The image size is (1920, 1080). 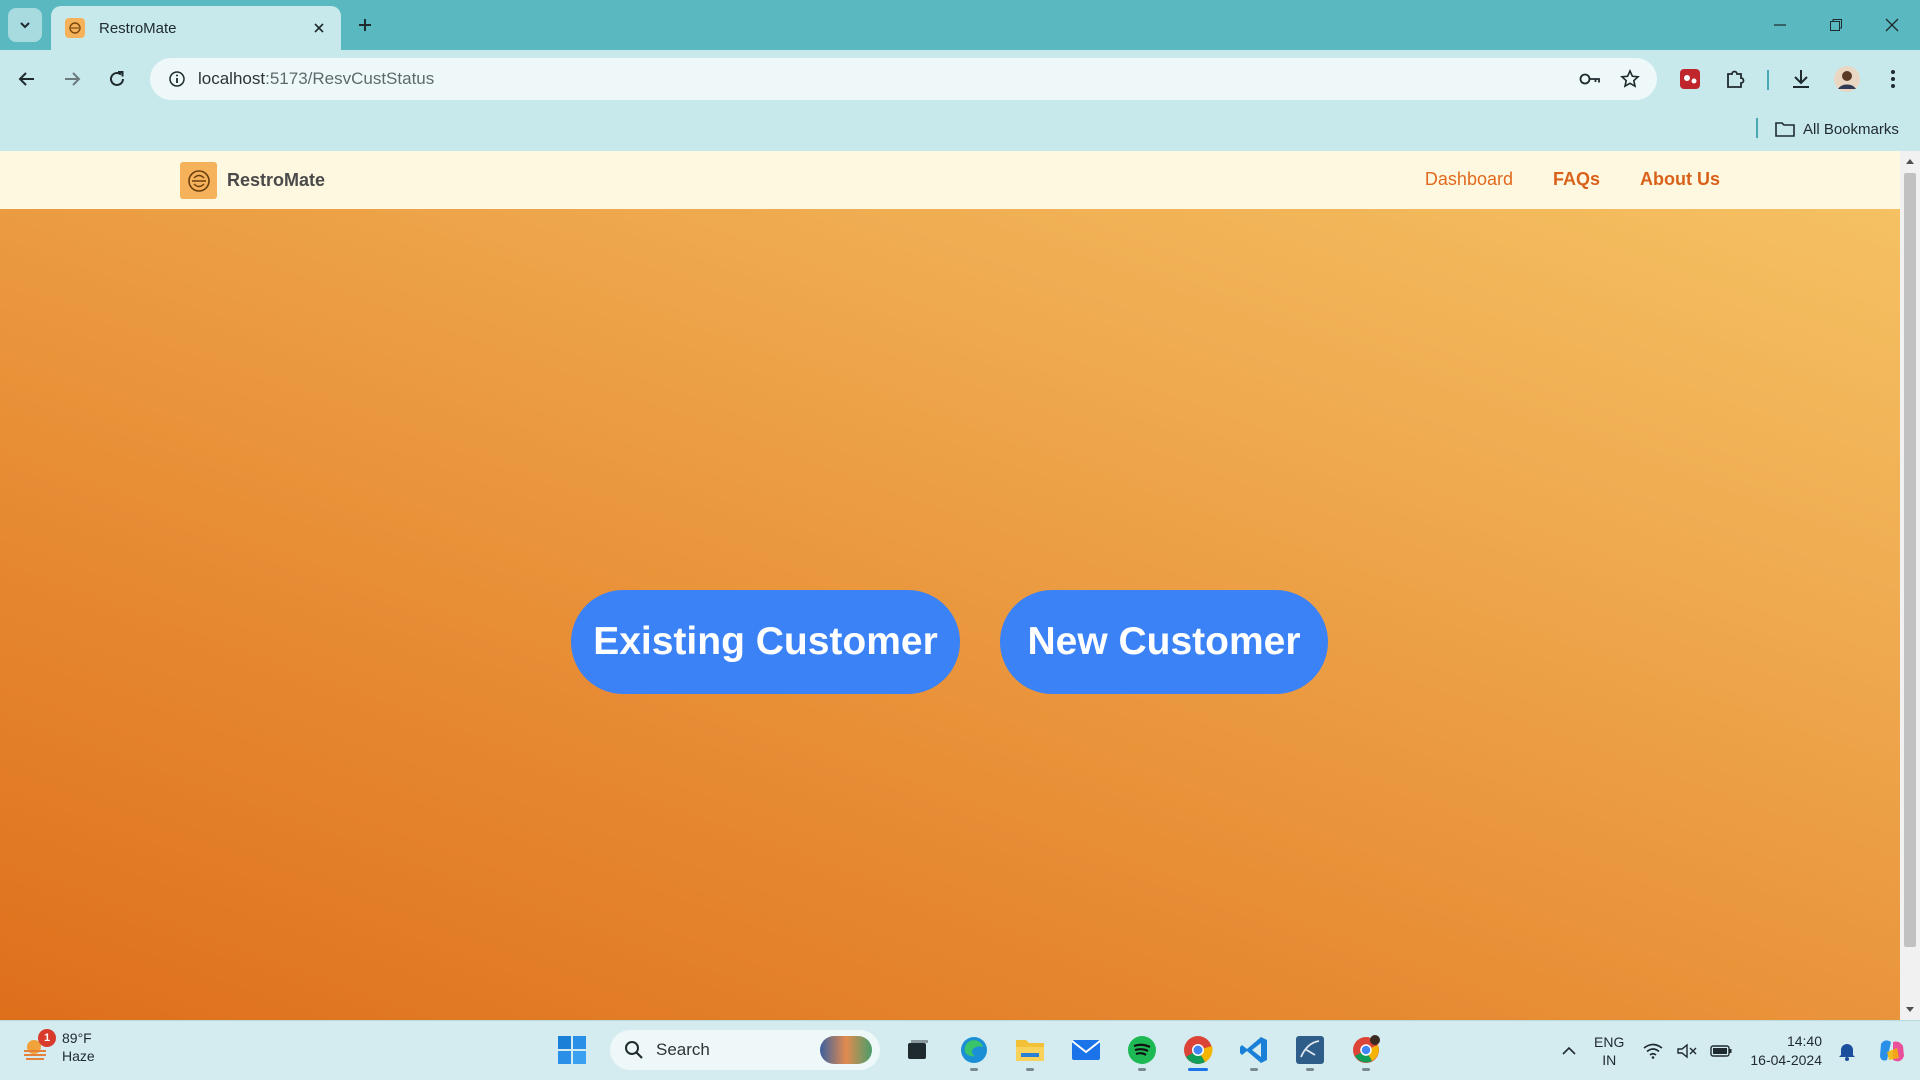 I want to click on tab-title: RestroMate, so click(x=138, y=28).